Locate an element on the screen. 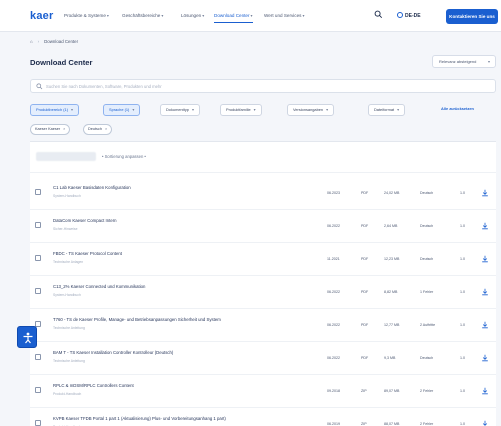  results-summary: • Sortierung anpassen • is located at coordinates (124, 156).